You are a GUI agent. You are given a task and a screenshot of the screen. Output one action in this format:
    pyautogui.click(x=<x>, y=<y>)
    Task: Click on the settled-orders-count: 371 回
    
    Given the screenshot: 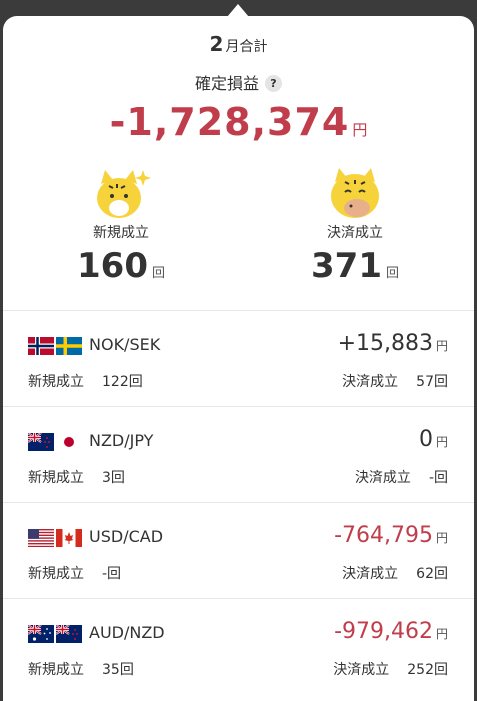 What is the action you would take?
    pyautogui.click(x=355, y=266)
    